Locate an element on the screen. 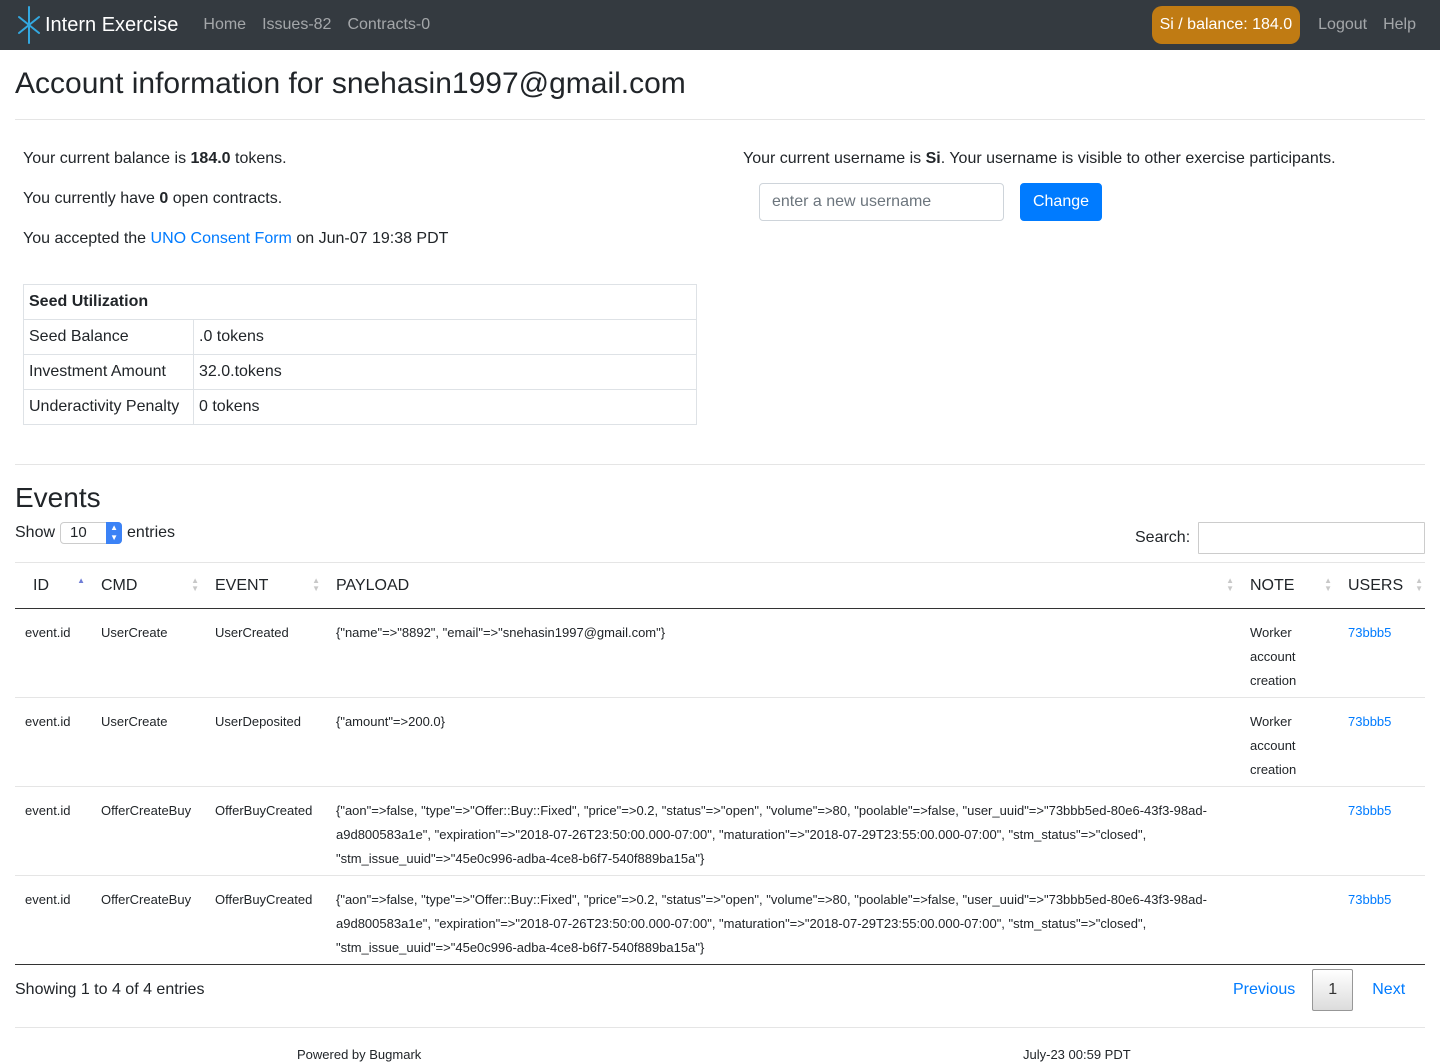  search-input is located at coordinates (1311, 538).